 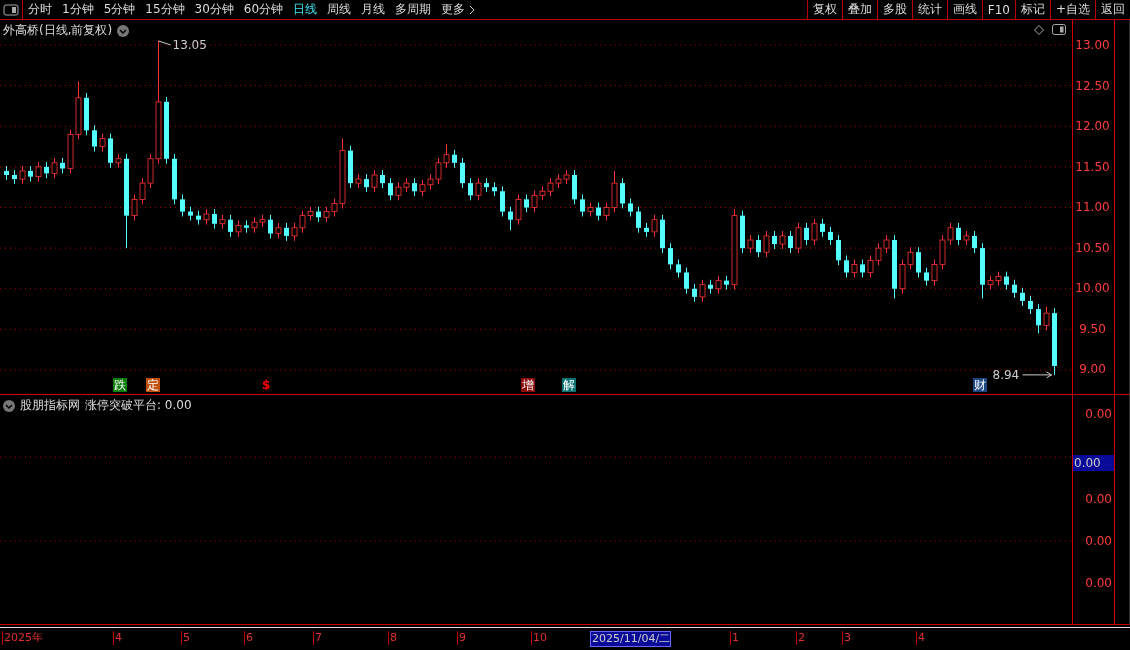 I want to click on diamond-icon, so click(x=1039, y=29).